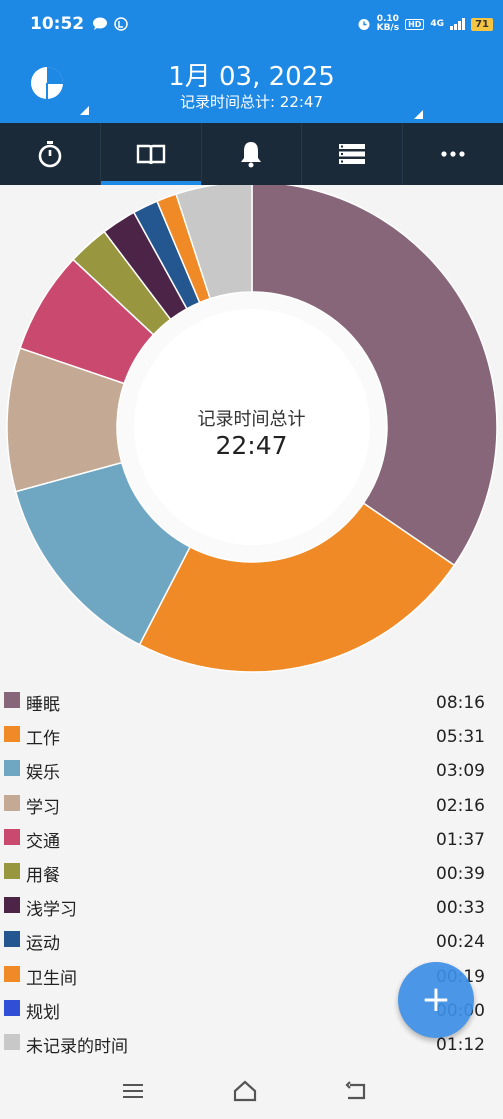 This screenshot has height=1119, width=503. Describe the element at coordinates (43, 875) in the screenshot. I see `legend-category-name: 用餐` at that location.